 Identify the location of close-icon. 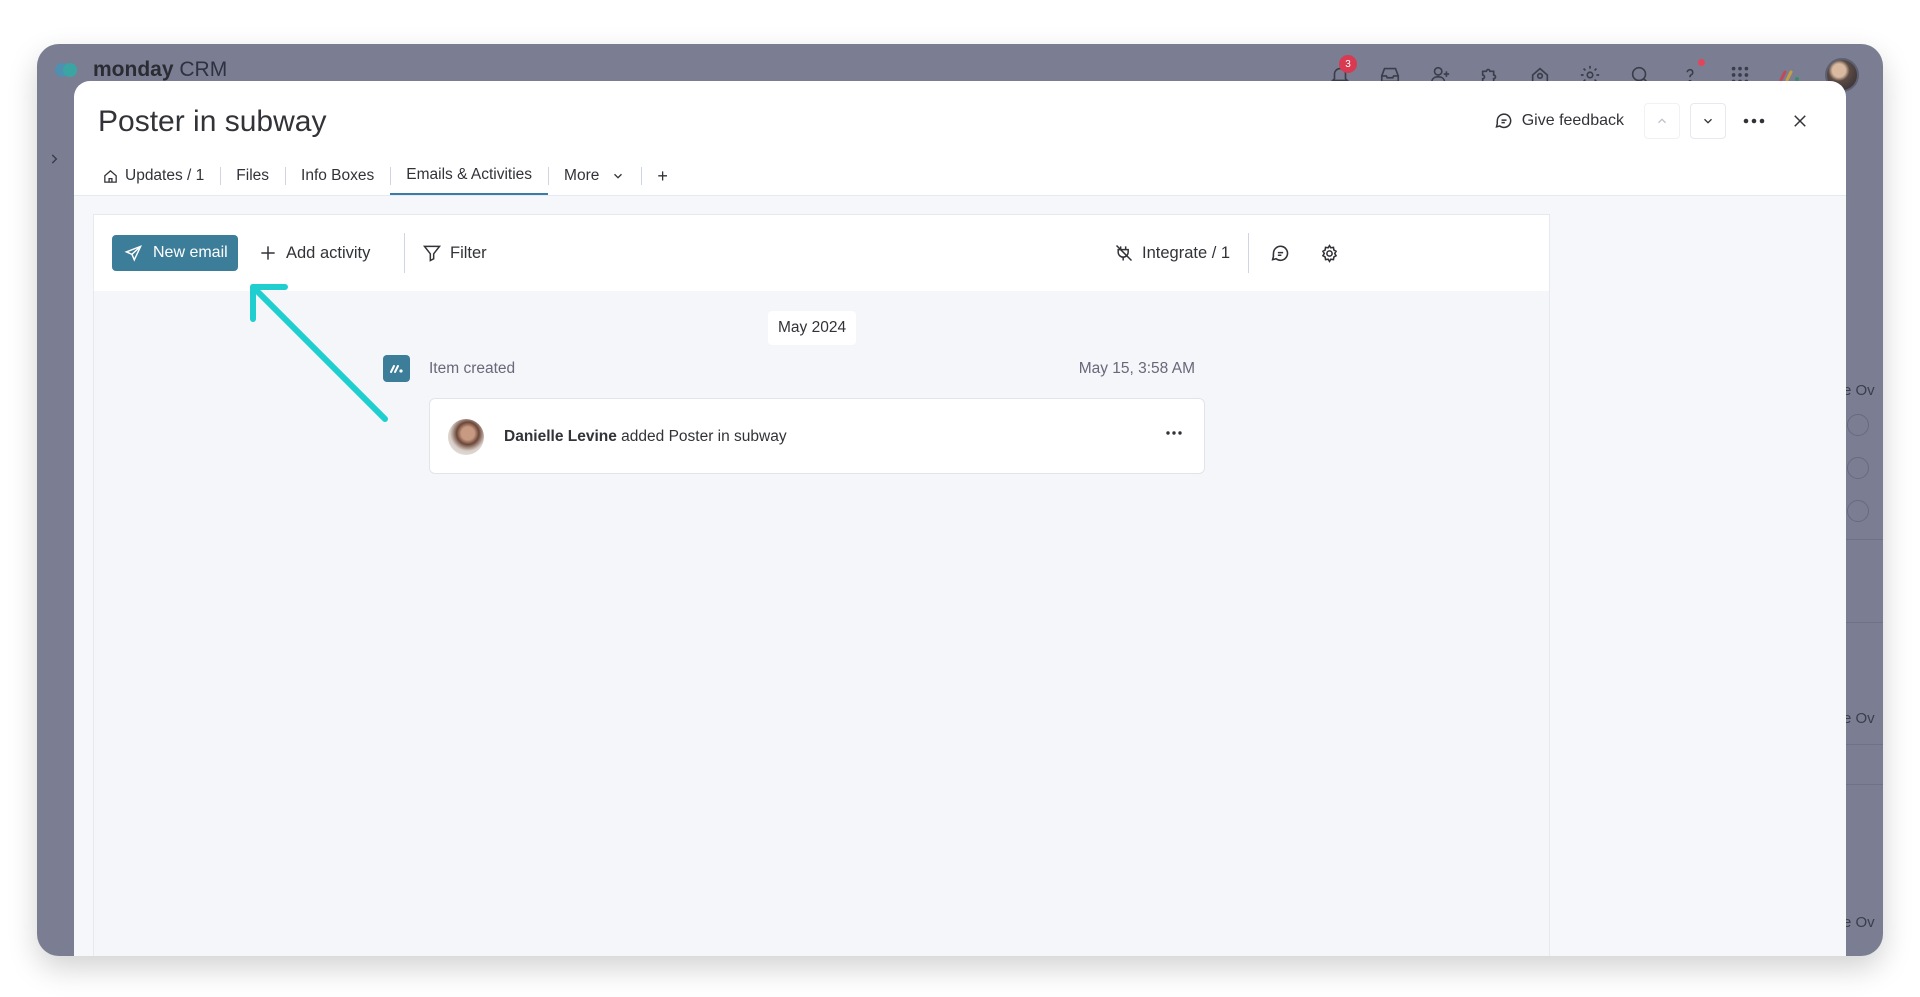
(1800, 121).